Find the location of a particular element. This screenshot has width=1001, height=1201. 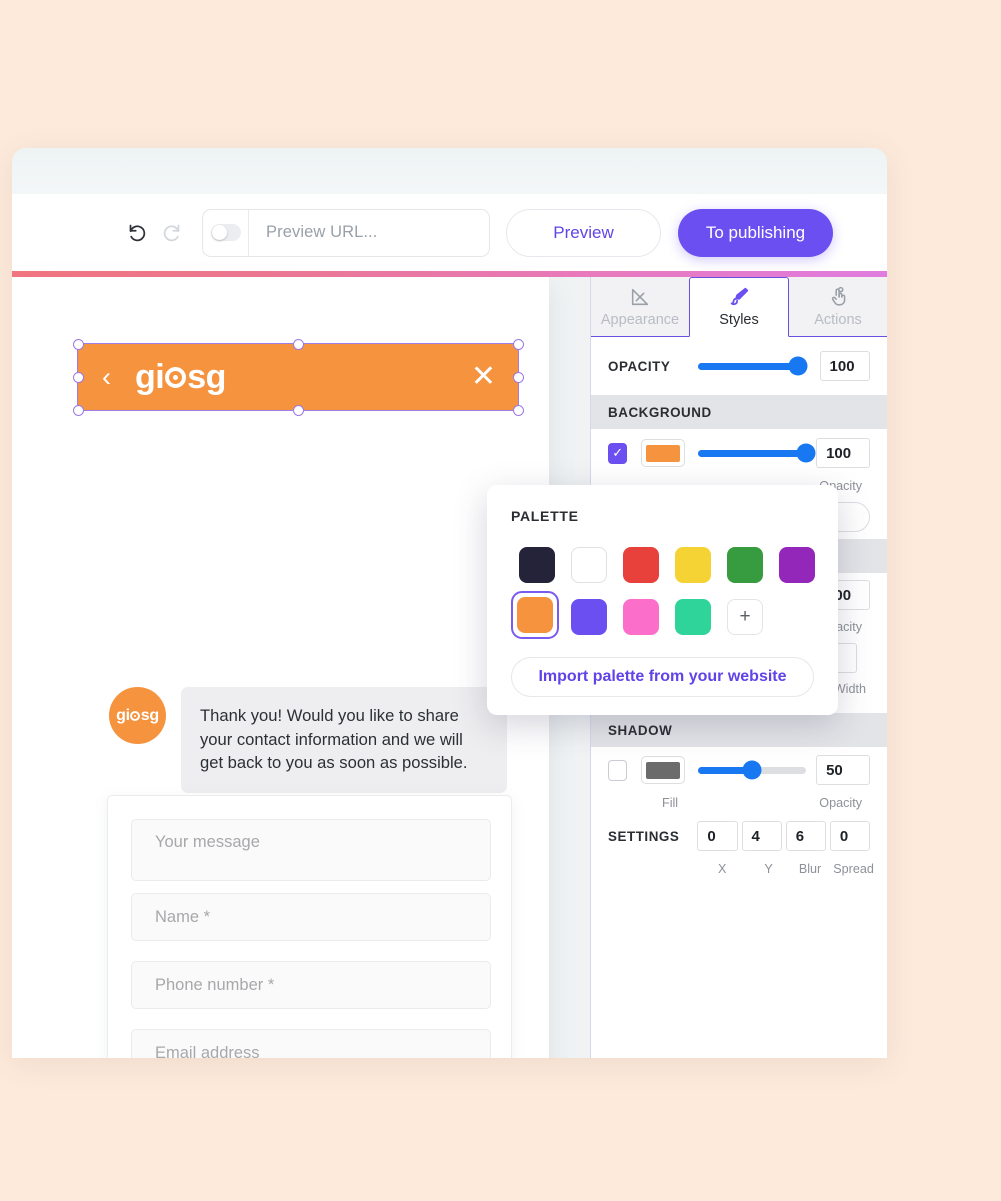

background-opacity-slider is located at coordinates (757, 453).